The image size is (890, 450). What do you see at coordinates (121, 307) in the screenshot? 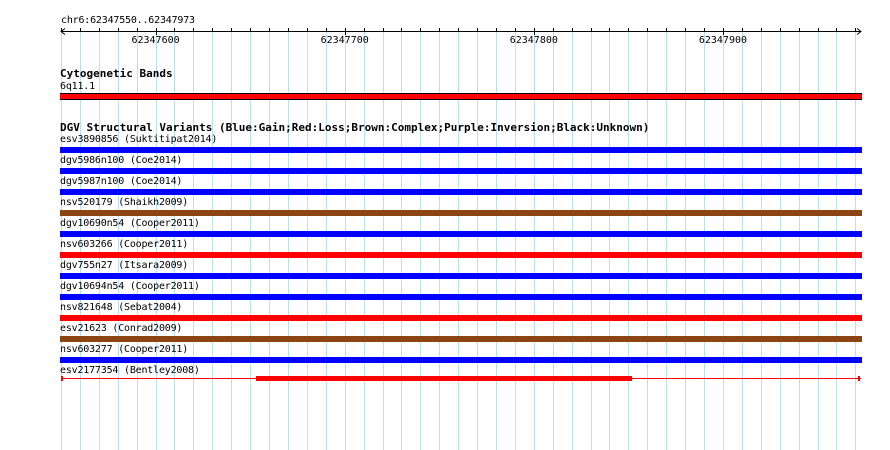
I see `variant-label: nsv821648 (Sebat2004)` at bounding box center [121, 307].